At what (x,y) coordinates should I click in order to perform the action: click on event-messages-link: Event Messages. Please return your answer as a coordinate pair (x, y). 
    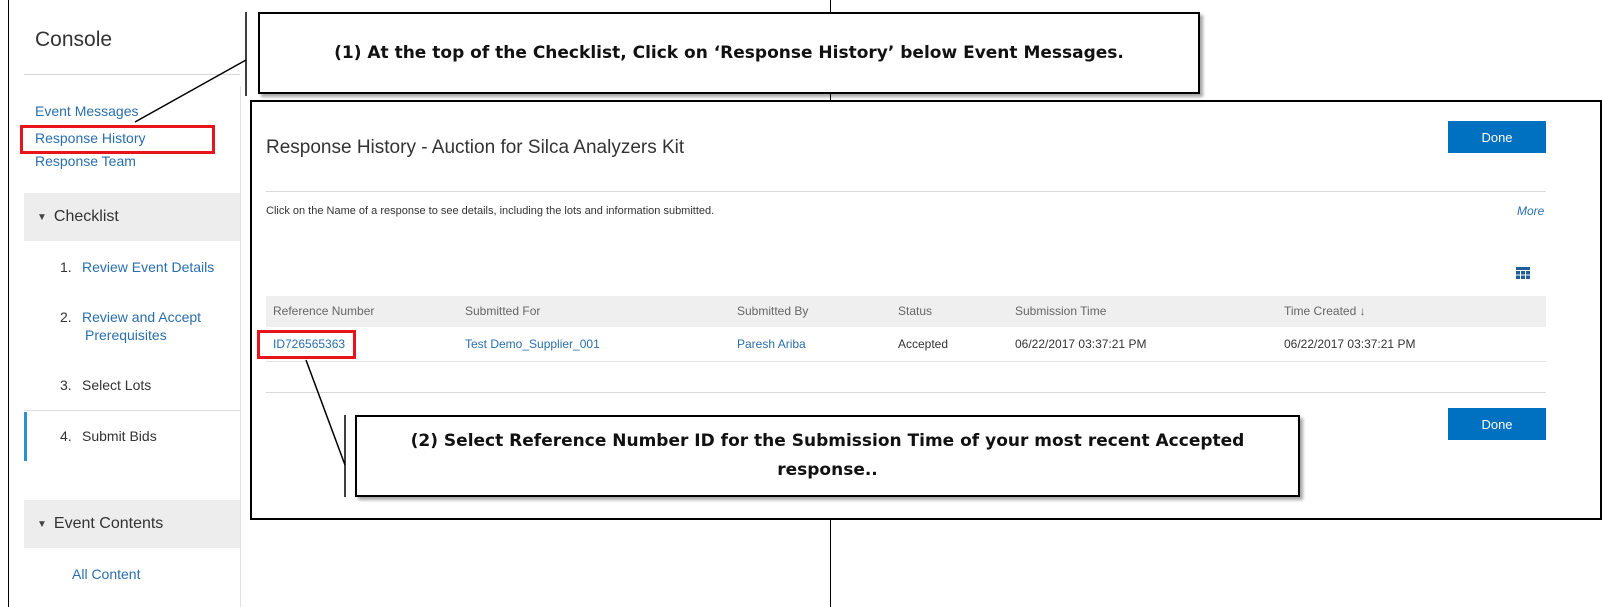
    Looking at the image, I should click on (87, 111).